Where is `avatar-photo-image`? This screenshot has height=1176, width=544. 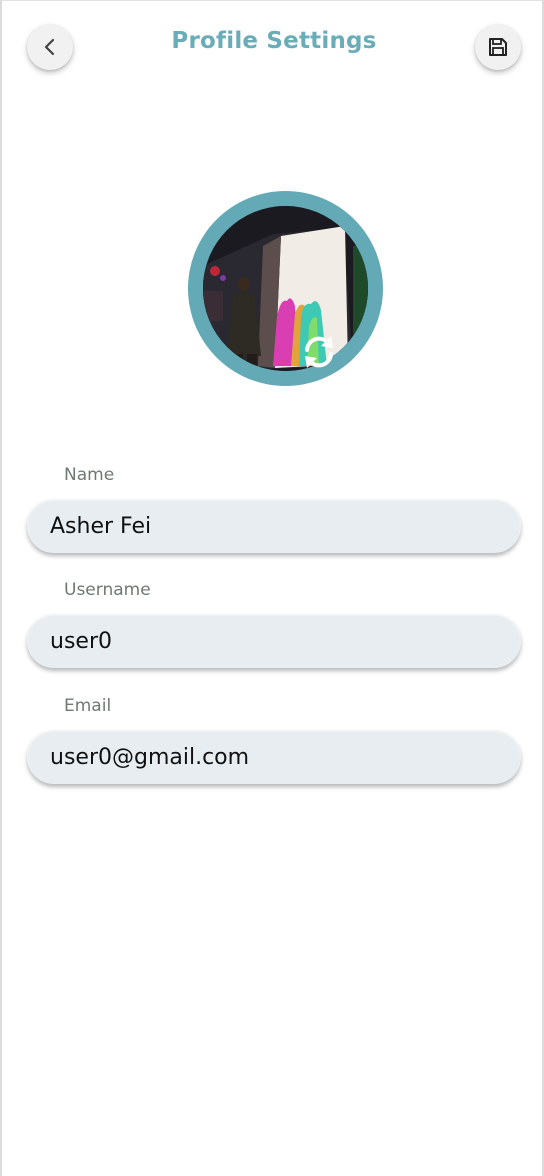 avatar-photo-image is located at coordinates (285, 288).